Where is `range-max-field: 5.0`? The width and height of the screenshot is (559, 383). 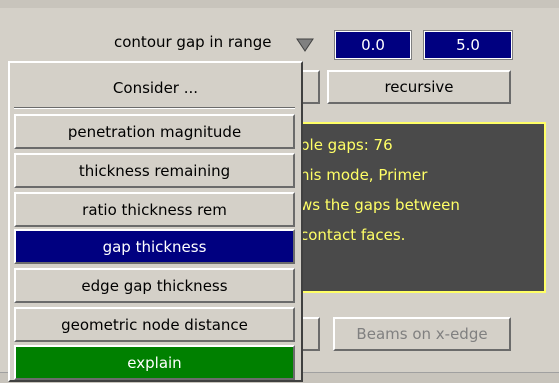 range-max-field: 5.0 is located at coordinates (468, 45).